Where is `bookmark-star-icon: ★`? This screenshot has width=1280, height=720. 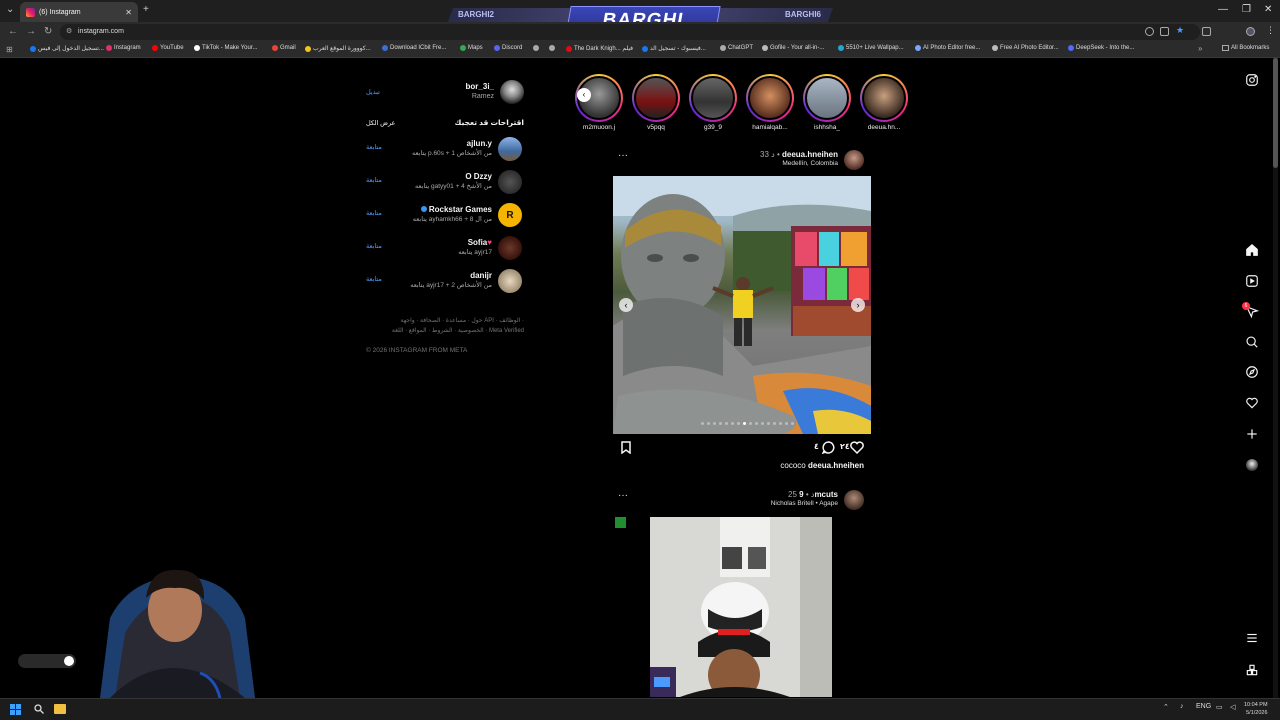 bookmark-star-icon: ★ is located at coordinates (1180, 30).